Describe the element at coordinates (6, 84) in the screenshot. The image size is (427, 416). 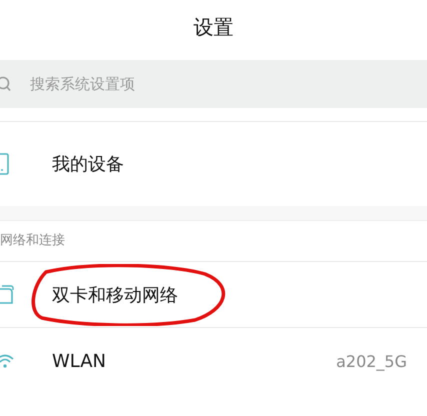
I see `search-icon` at that location.